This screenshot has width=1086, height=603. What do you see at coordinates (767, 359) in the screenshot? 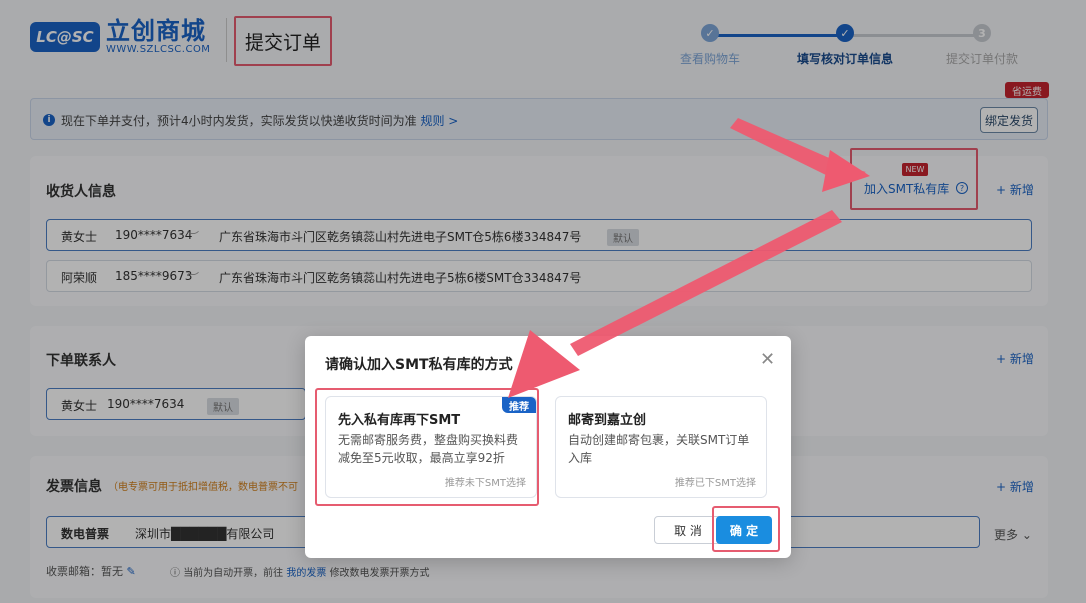
I see `close-icon: ✕` at bounding box center [767, 359].